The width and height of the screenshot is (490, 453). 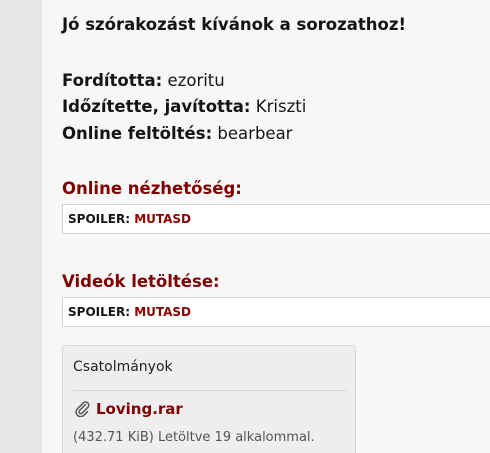 I want to click on credit-value: ezoritu, so click(x=196, y=80).